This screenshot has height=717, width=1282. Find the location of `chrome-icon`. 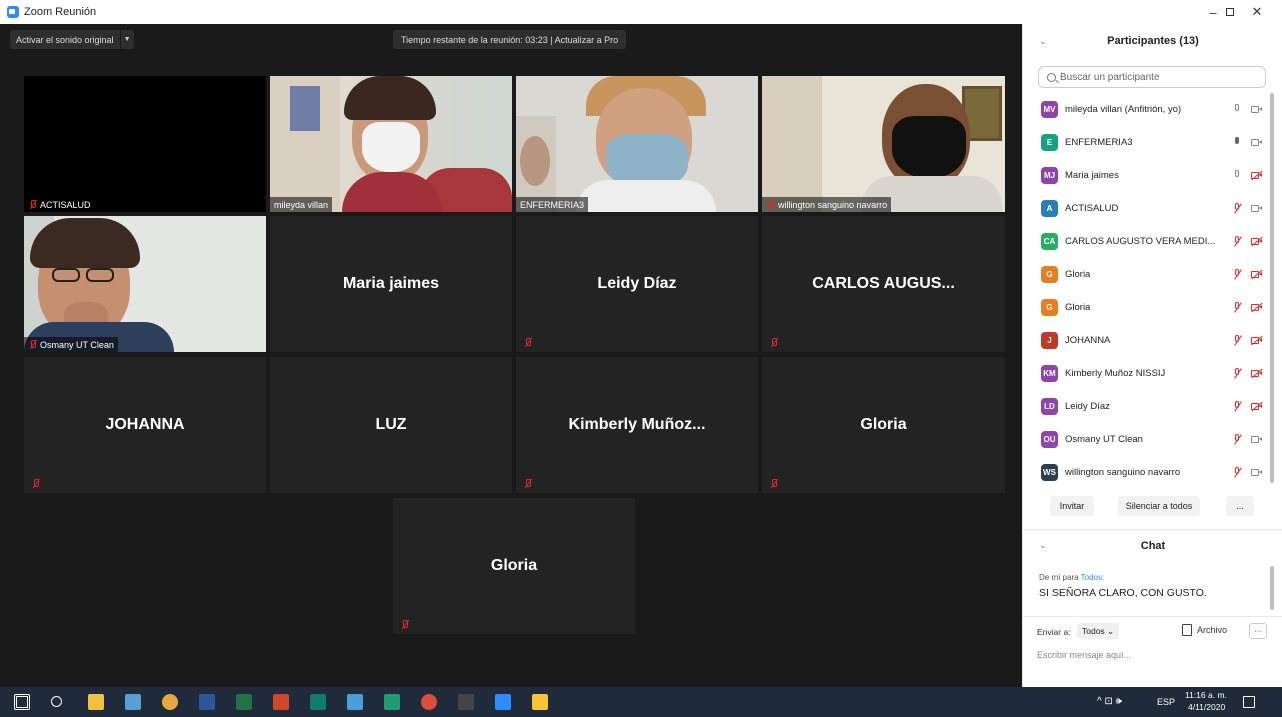

chrome-icon is located at coordinates (170, 702).